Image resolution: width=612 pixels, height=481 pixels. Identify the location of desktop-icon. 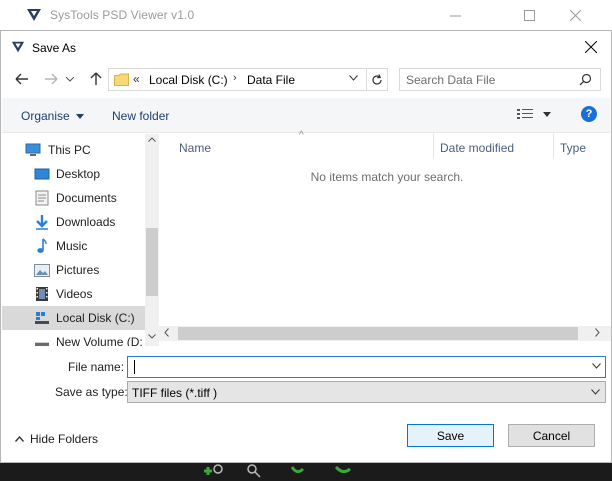
(42, 174).